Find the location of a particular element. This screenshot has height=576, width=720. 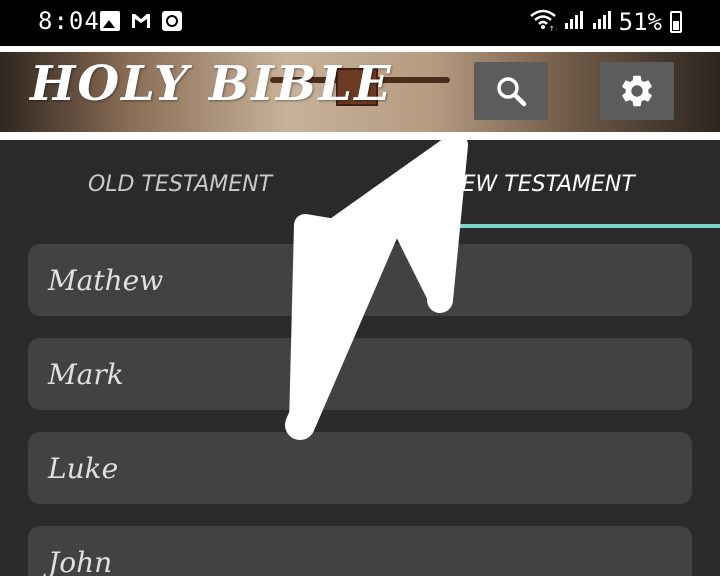

system-icons: ↑↓ 51% is located at coordinates (605, 22).